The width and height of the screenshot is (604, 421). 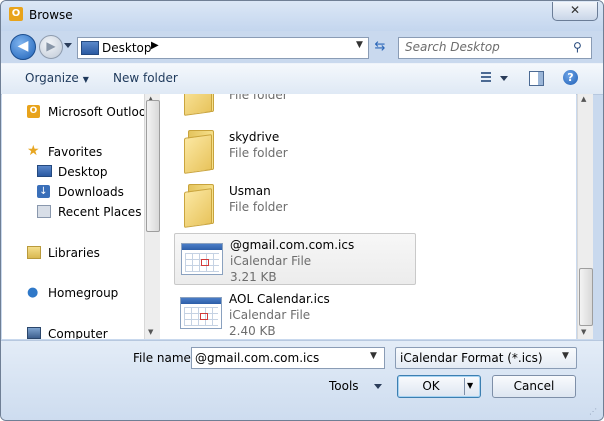 I want to click on list-item: skydrive File folder, so click(x=294, y=151).